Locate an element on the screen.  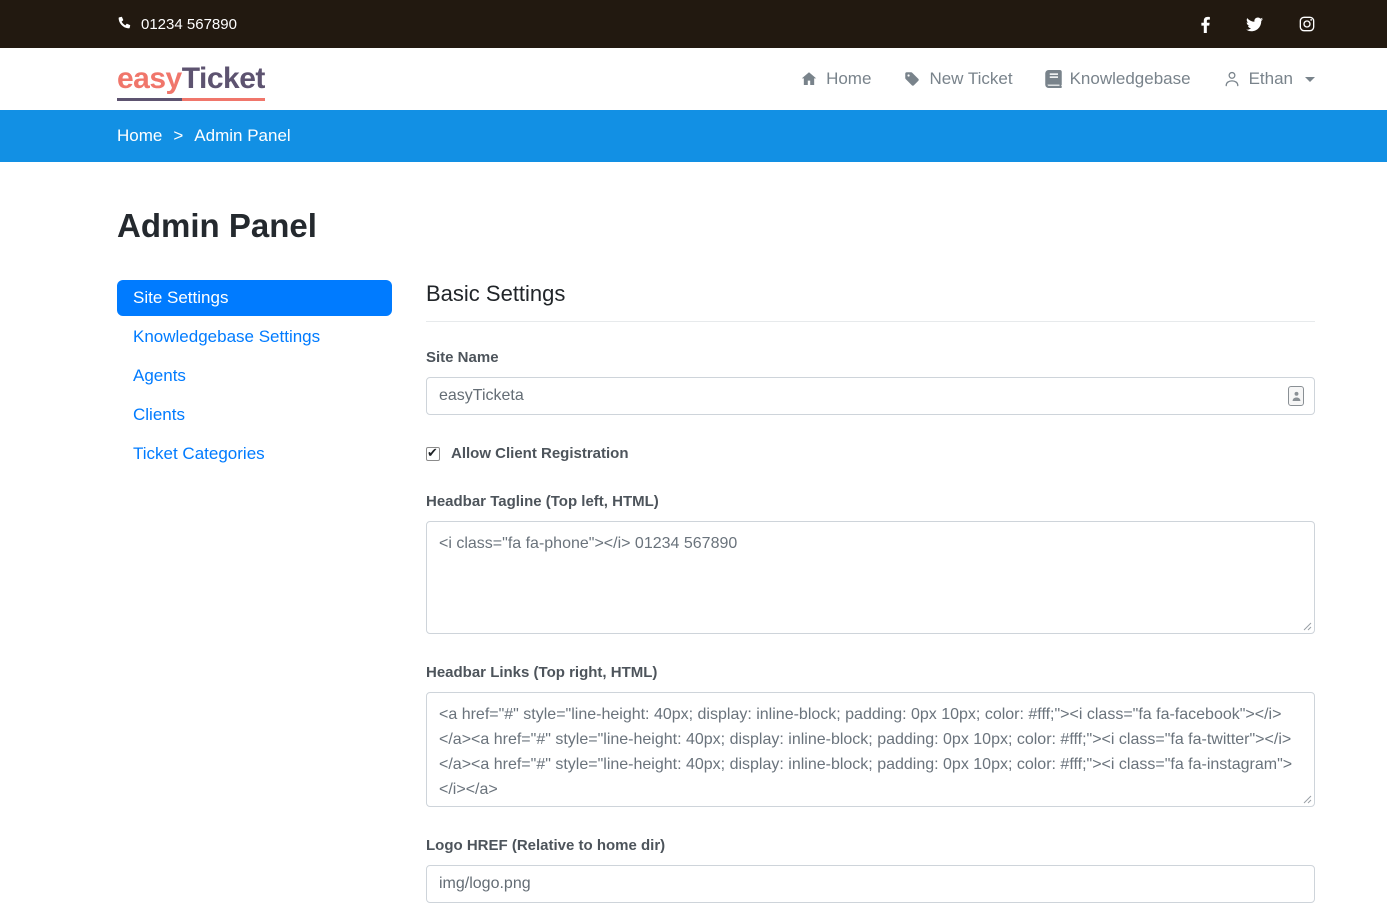
section-title: Basic Settings is located at coordinates (496, 293).